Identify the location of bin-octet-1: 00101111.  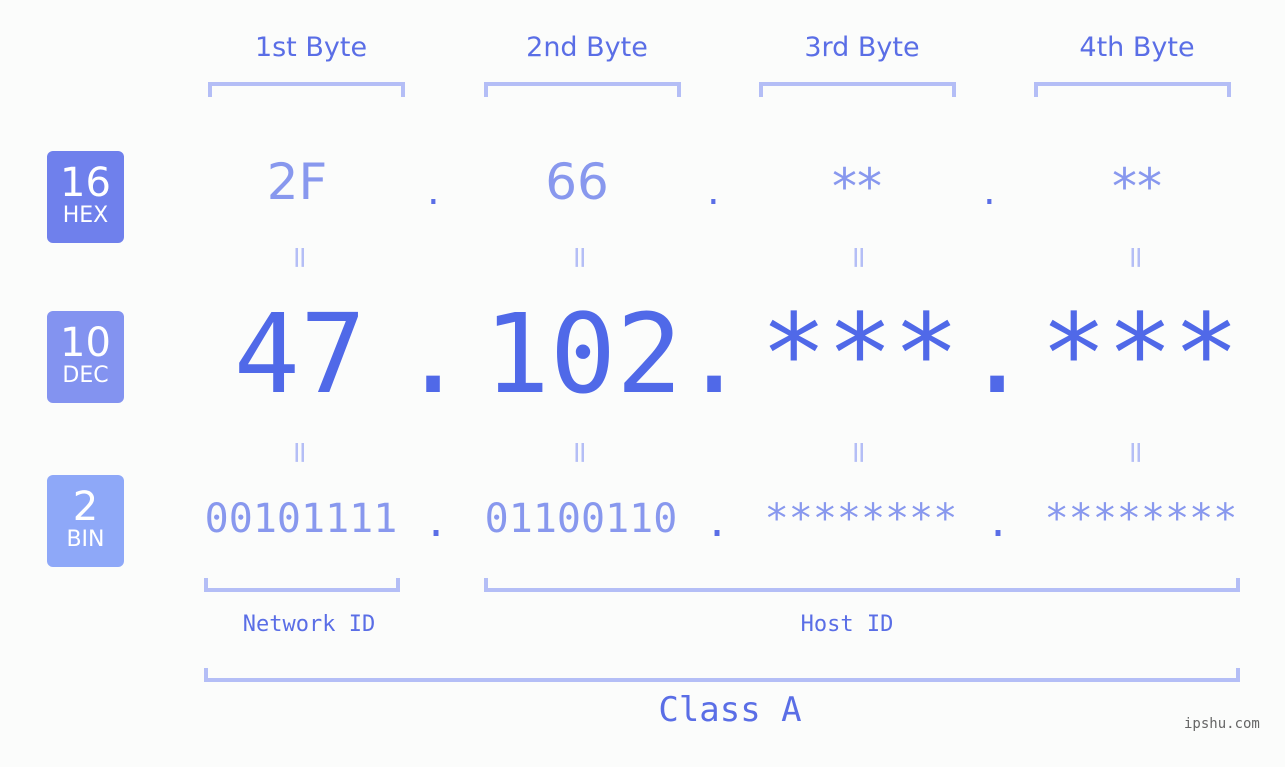
(301, 519).